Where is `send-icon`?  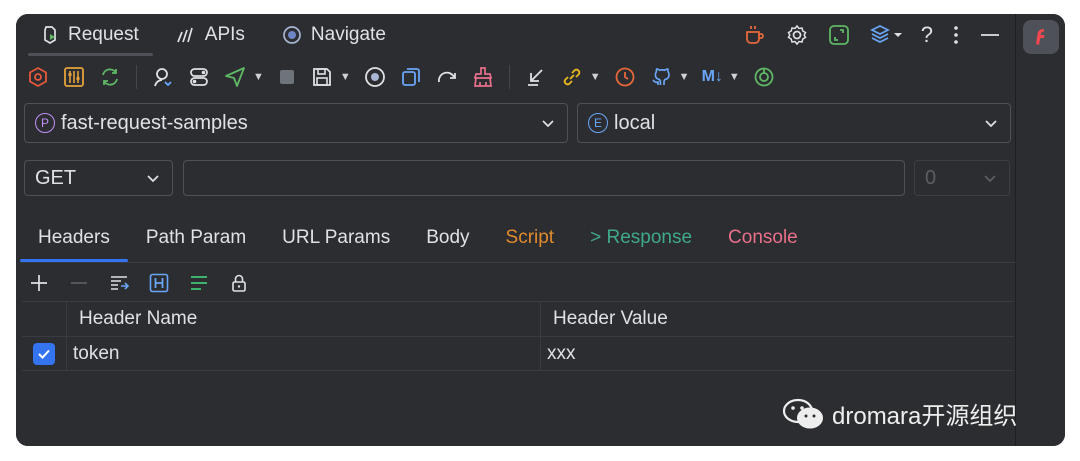
send-icon is located at coordinates (235, 77).